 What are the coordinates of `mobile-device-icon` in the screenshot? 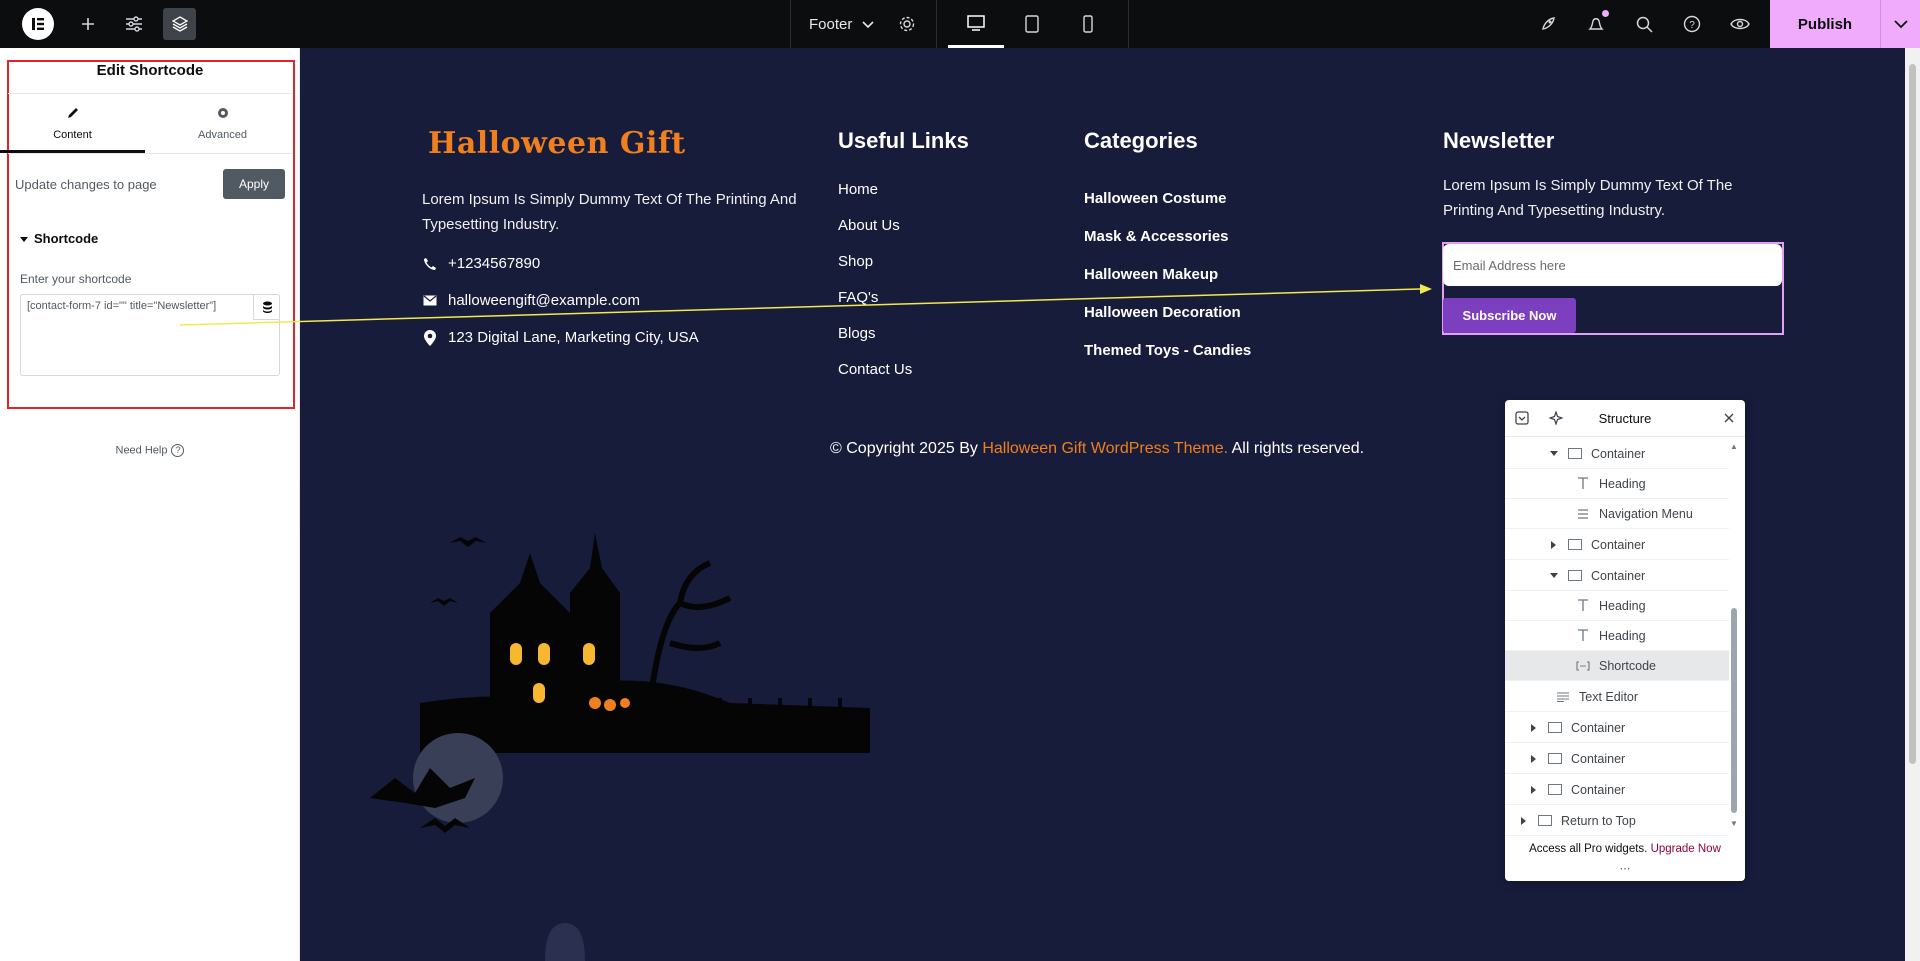 It's located at (1088, 24).